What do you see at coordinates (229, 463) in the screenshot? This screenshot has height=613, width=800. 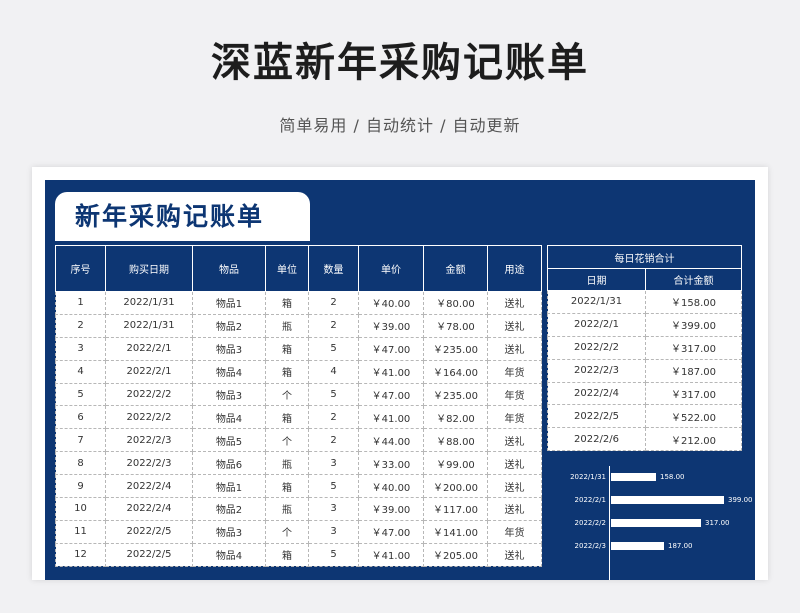 I see `table-cell: 物品6` at bounding box center [229, 463].